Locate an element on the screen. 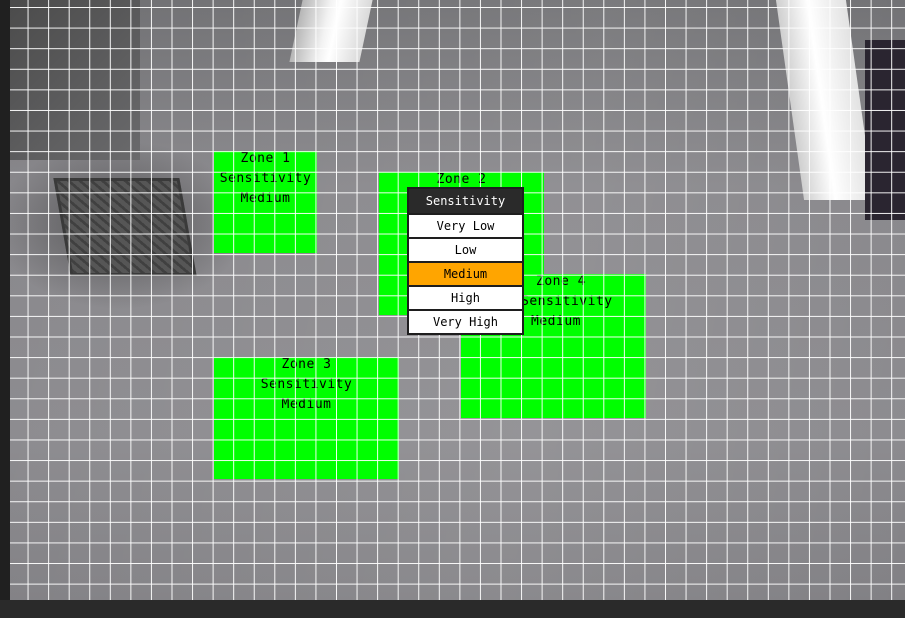 This screenshot has height=618, width=905. frame-edge-bottom is located at coordinates (452, 609).